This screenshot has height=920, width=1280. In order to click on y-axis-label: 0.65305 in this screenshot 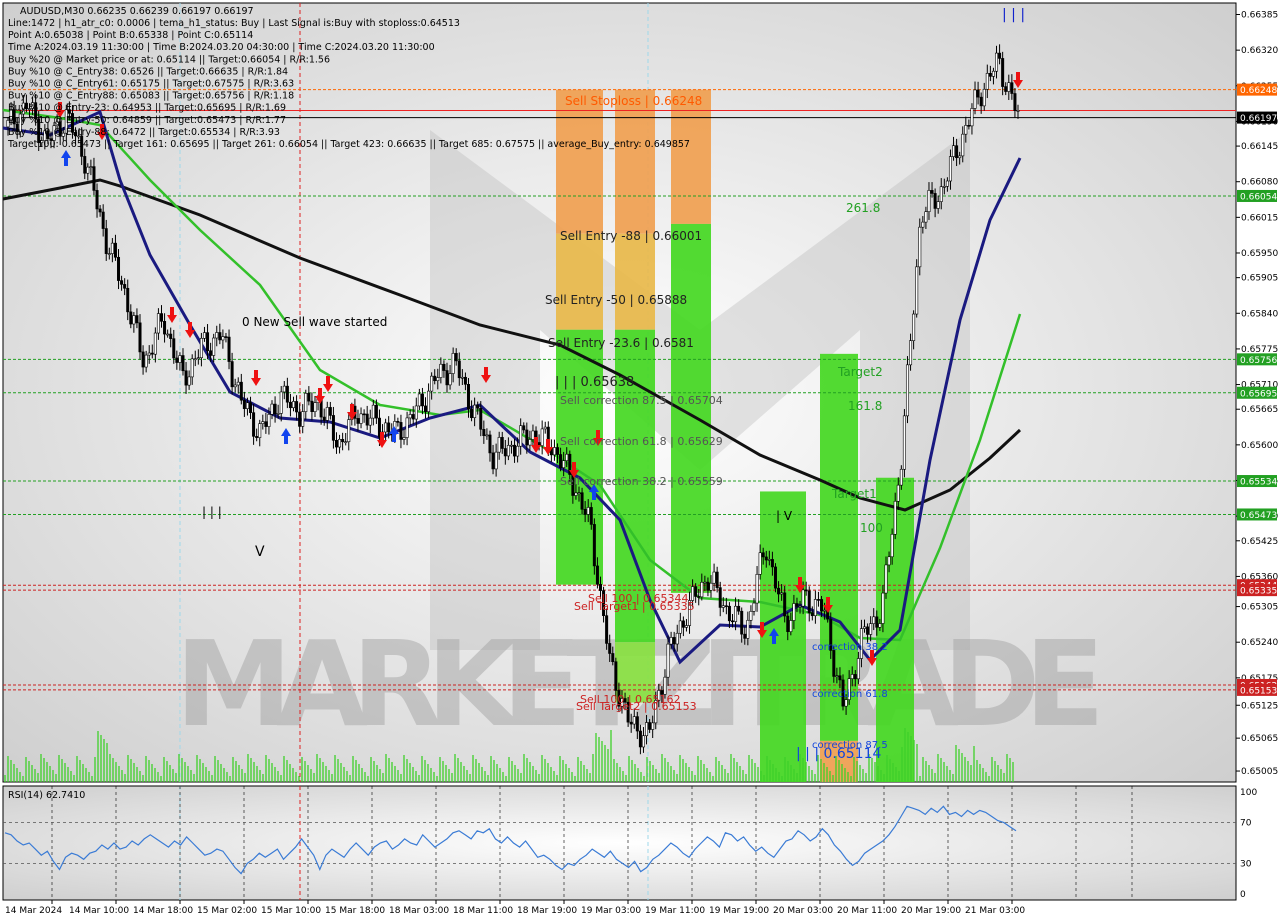, I will do `click(1259, 608)`.